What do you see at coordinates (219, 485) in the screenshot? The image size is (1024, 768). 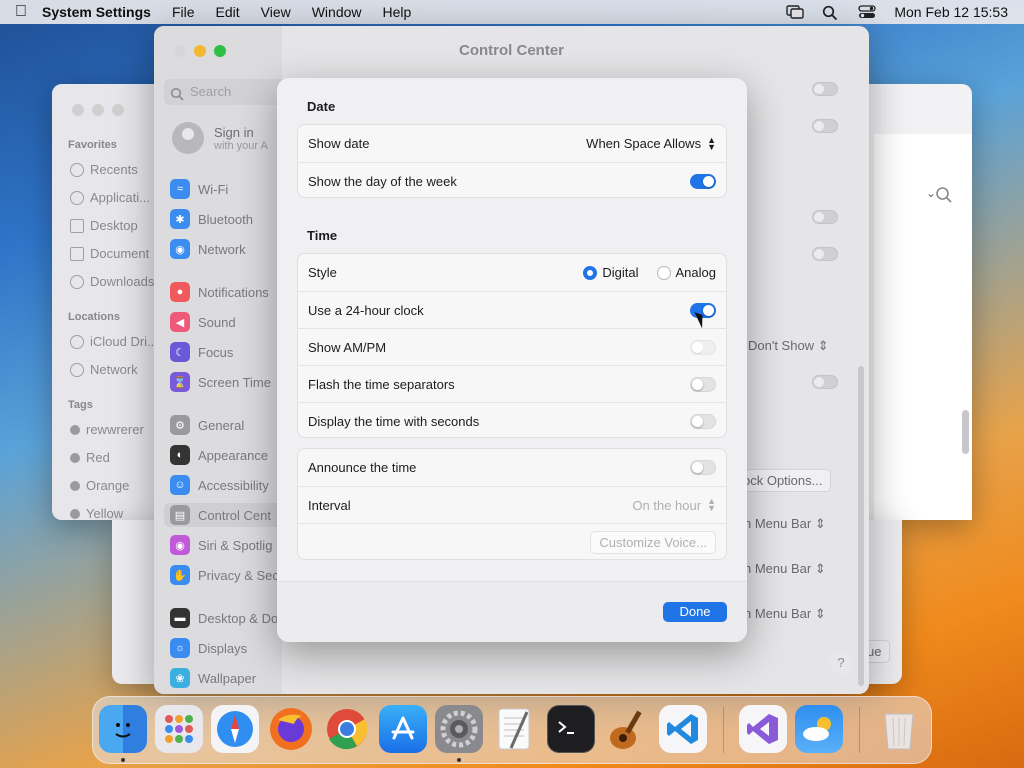 I see `sidebar-item-accessibility: ☺ Accessibility` at bounding box center [219, 485].